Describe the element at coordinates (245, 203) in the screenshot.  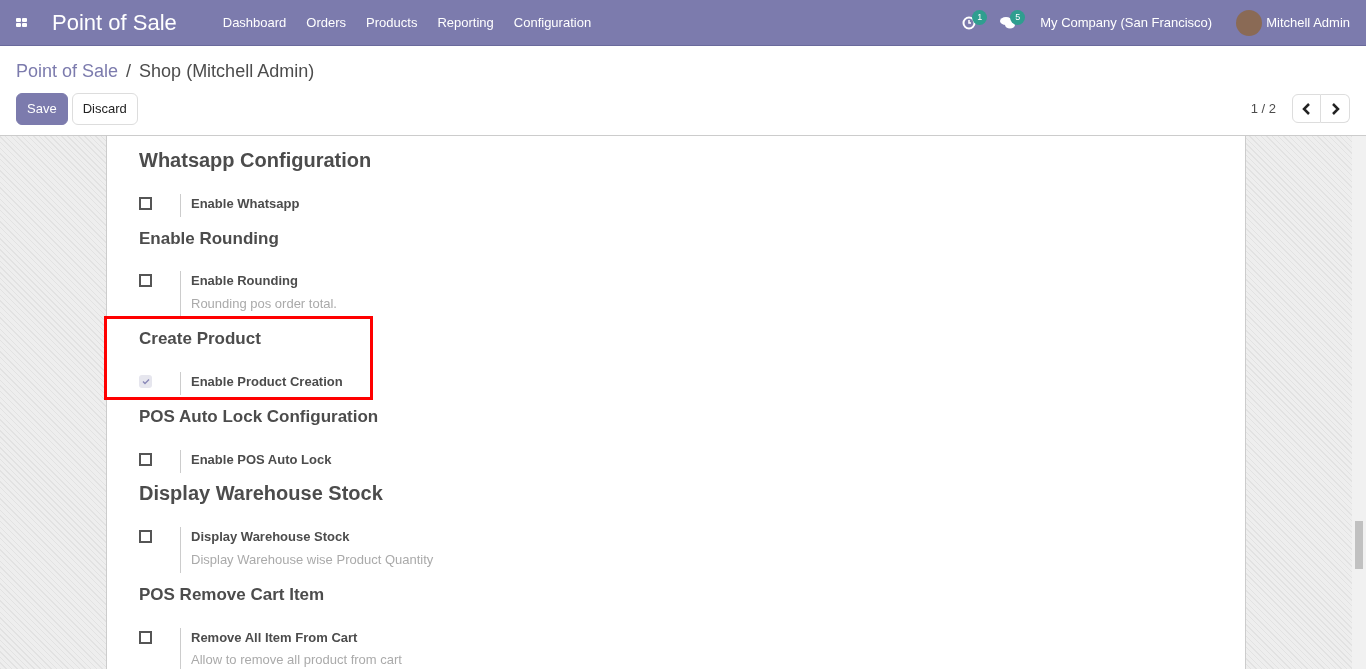
I see `option-label: Enable Whatsapp` at that location.